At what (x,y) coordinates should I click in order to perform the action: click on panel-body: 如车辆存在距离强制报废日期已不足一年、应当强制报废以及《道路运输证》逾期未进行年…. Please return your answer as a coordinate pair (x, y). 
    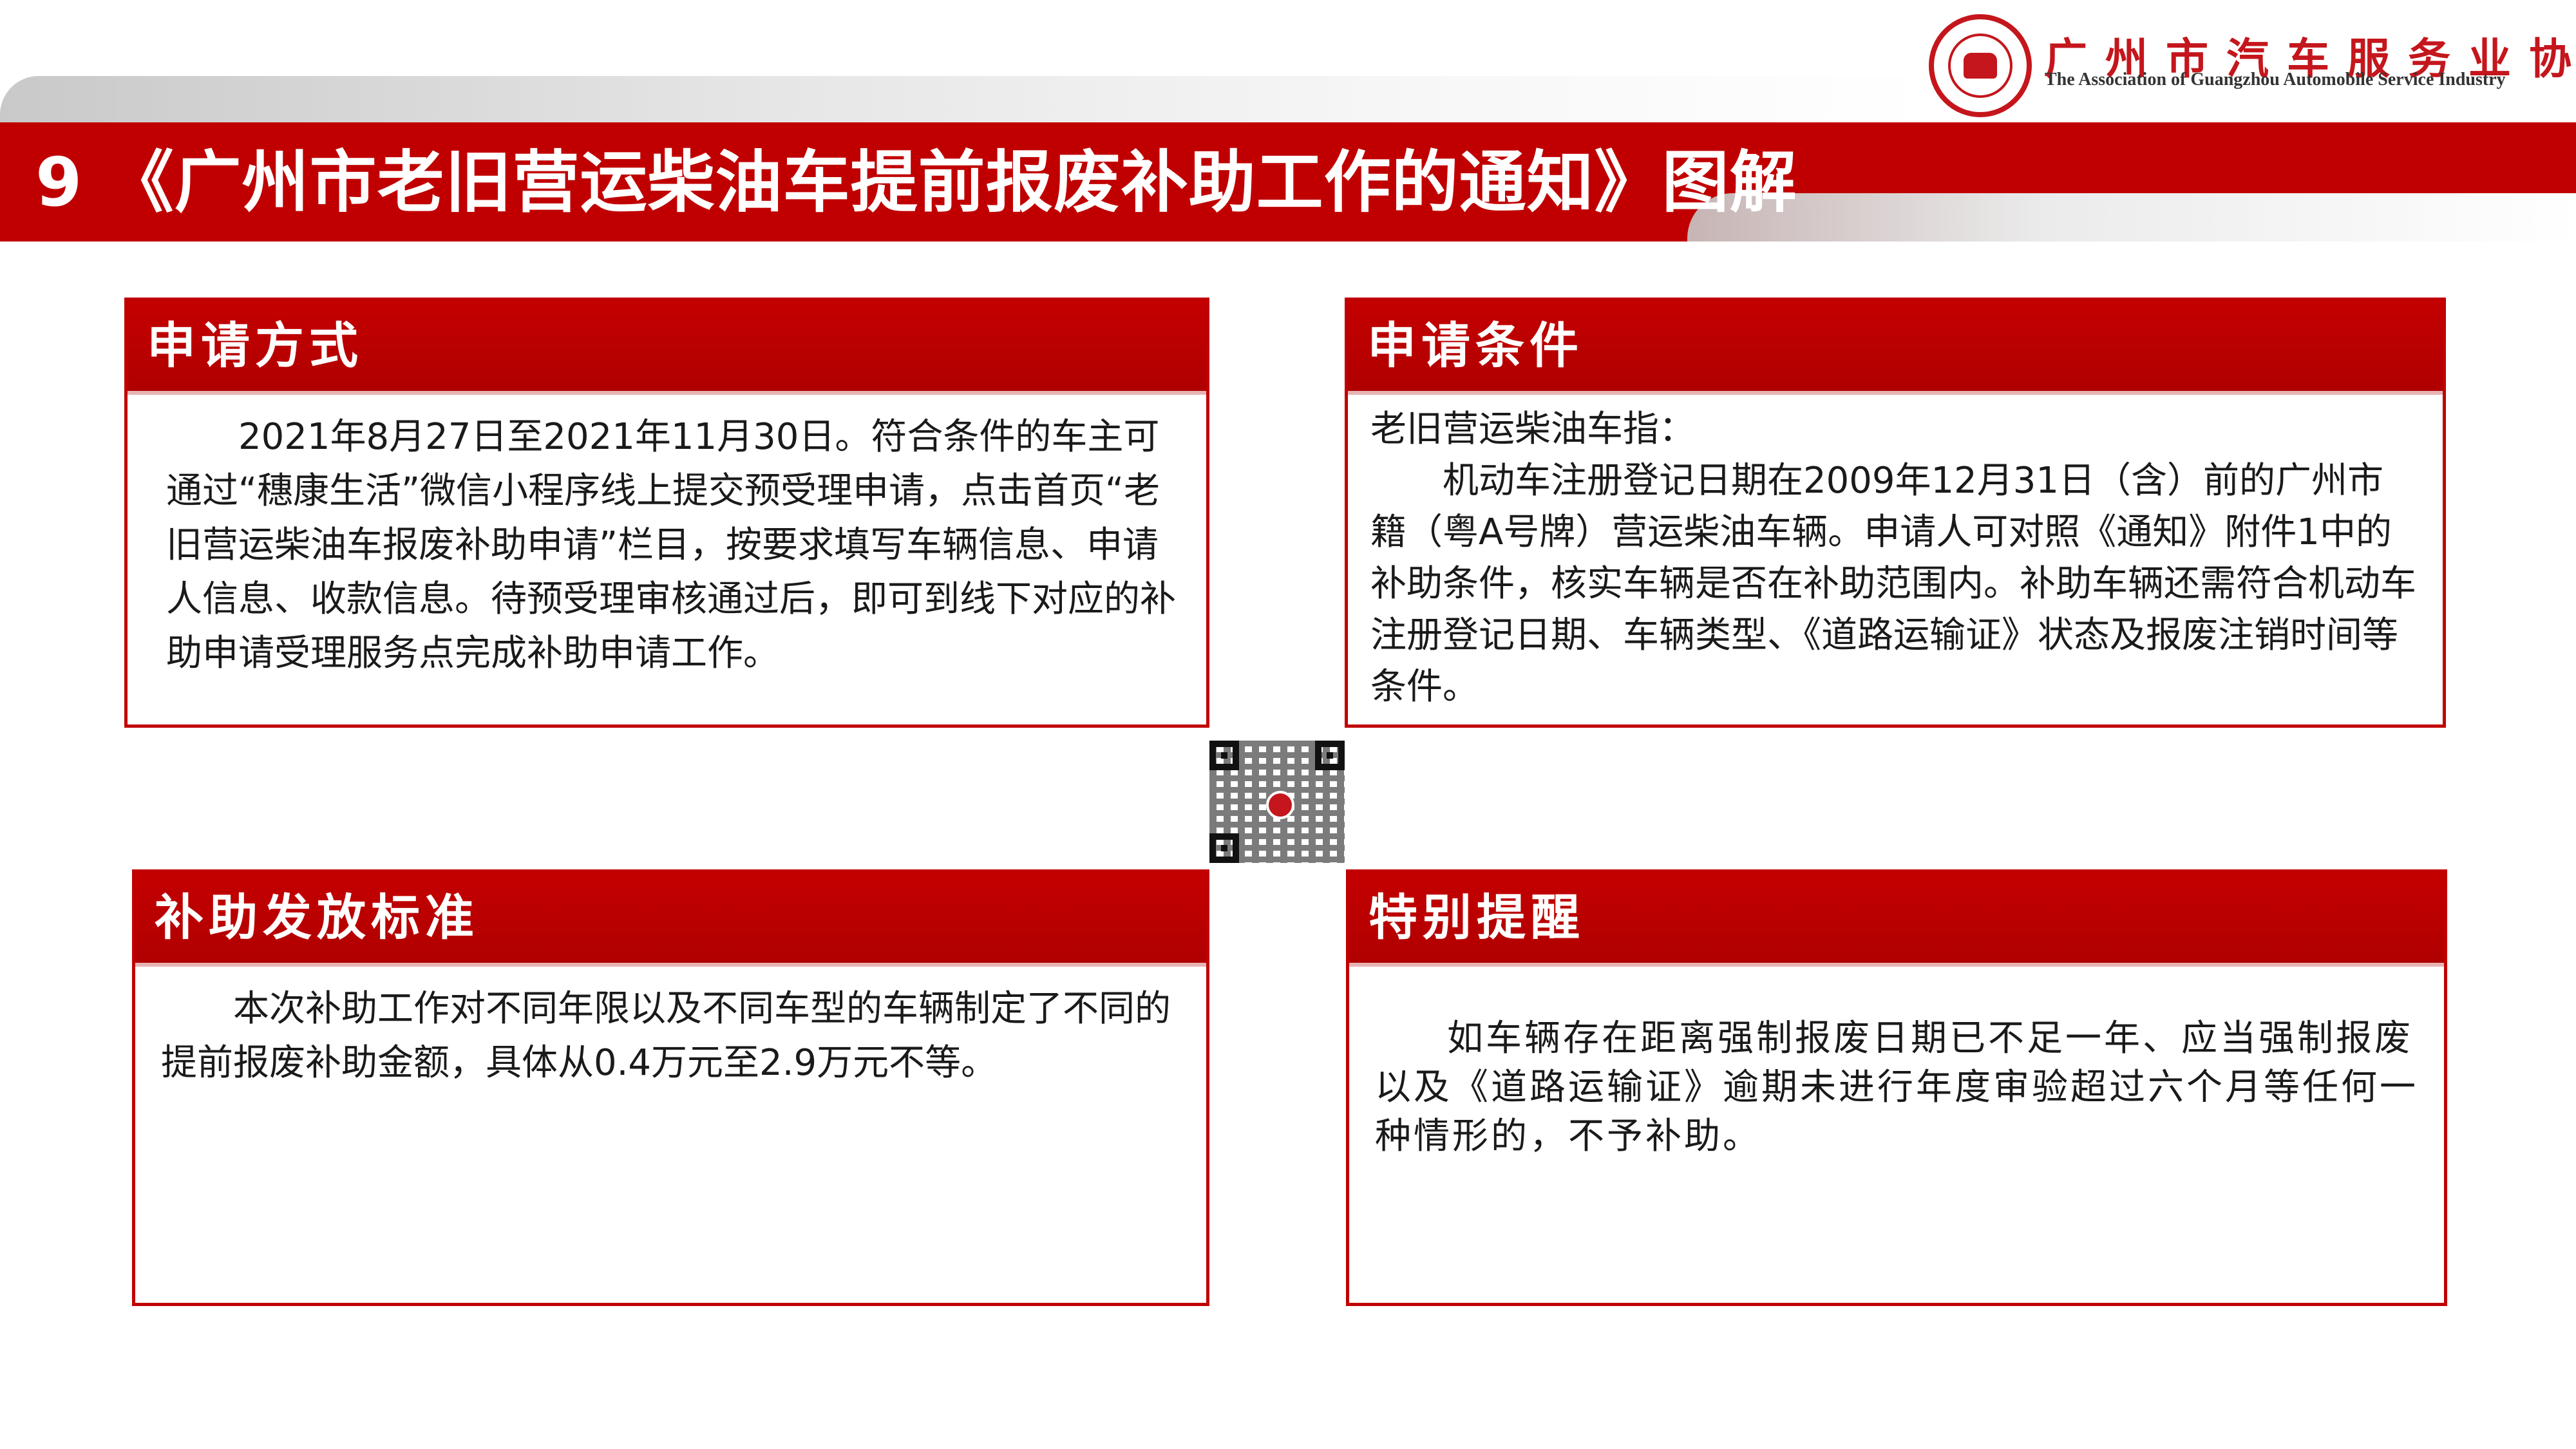
    Looking at the image, I should click on (1896, 1087).